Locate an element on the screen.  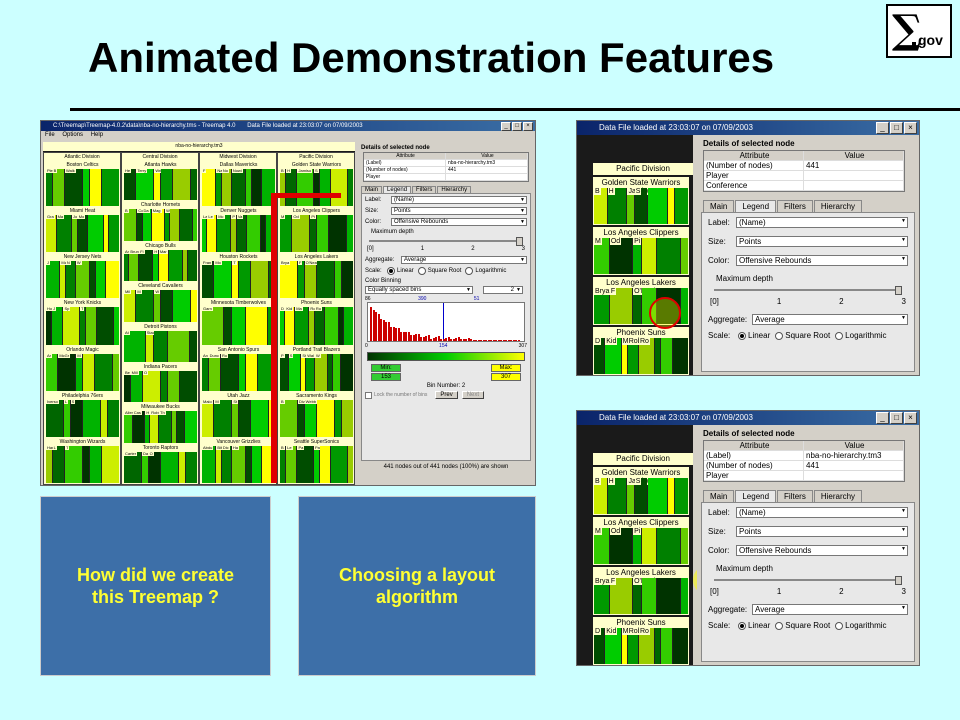
player-cell: Stackhou is located at coordinates (155, 346).